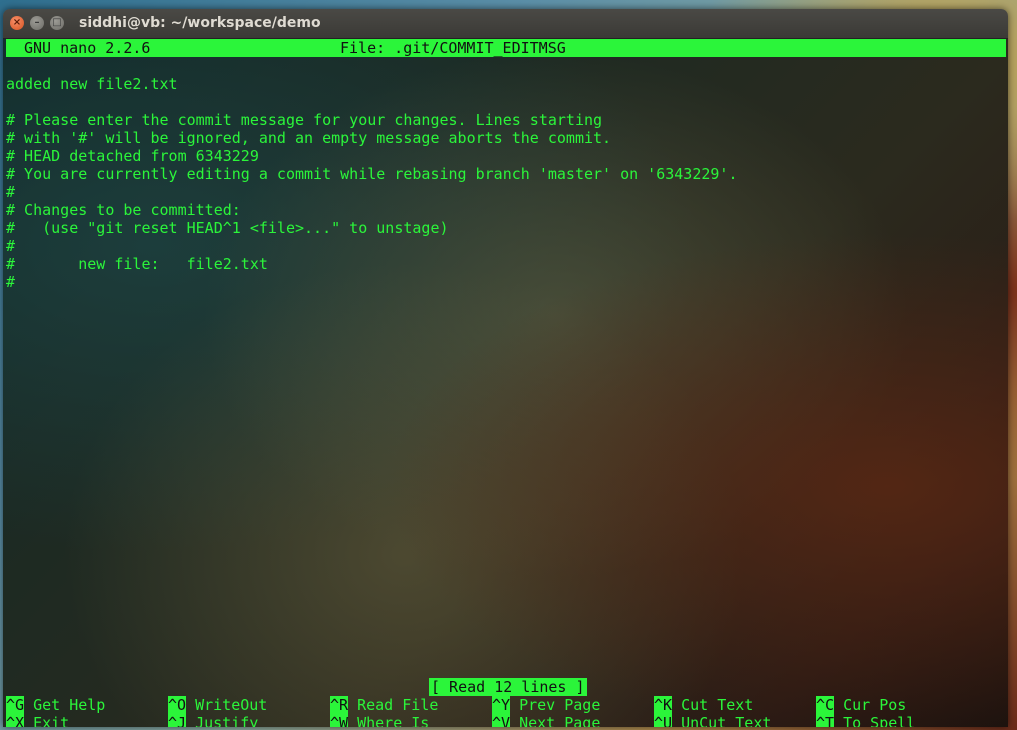 This screenshot has width=1017, height=730. Describe the element at coordinates (69, 705) in the screenshot. I see `shortcut-label: Get Help` at that location.